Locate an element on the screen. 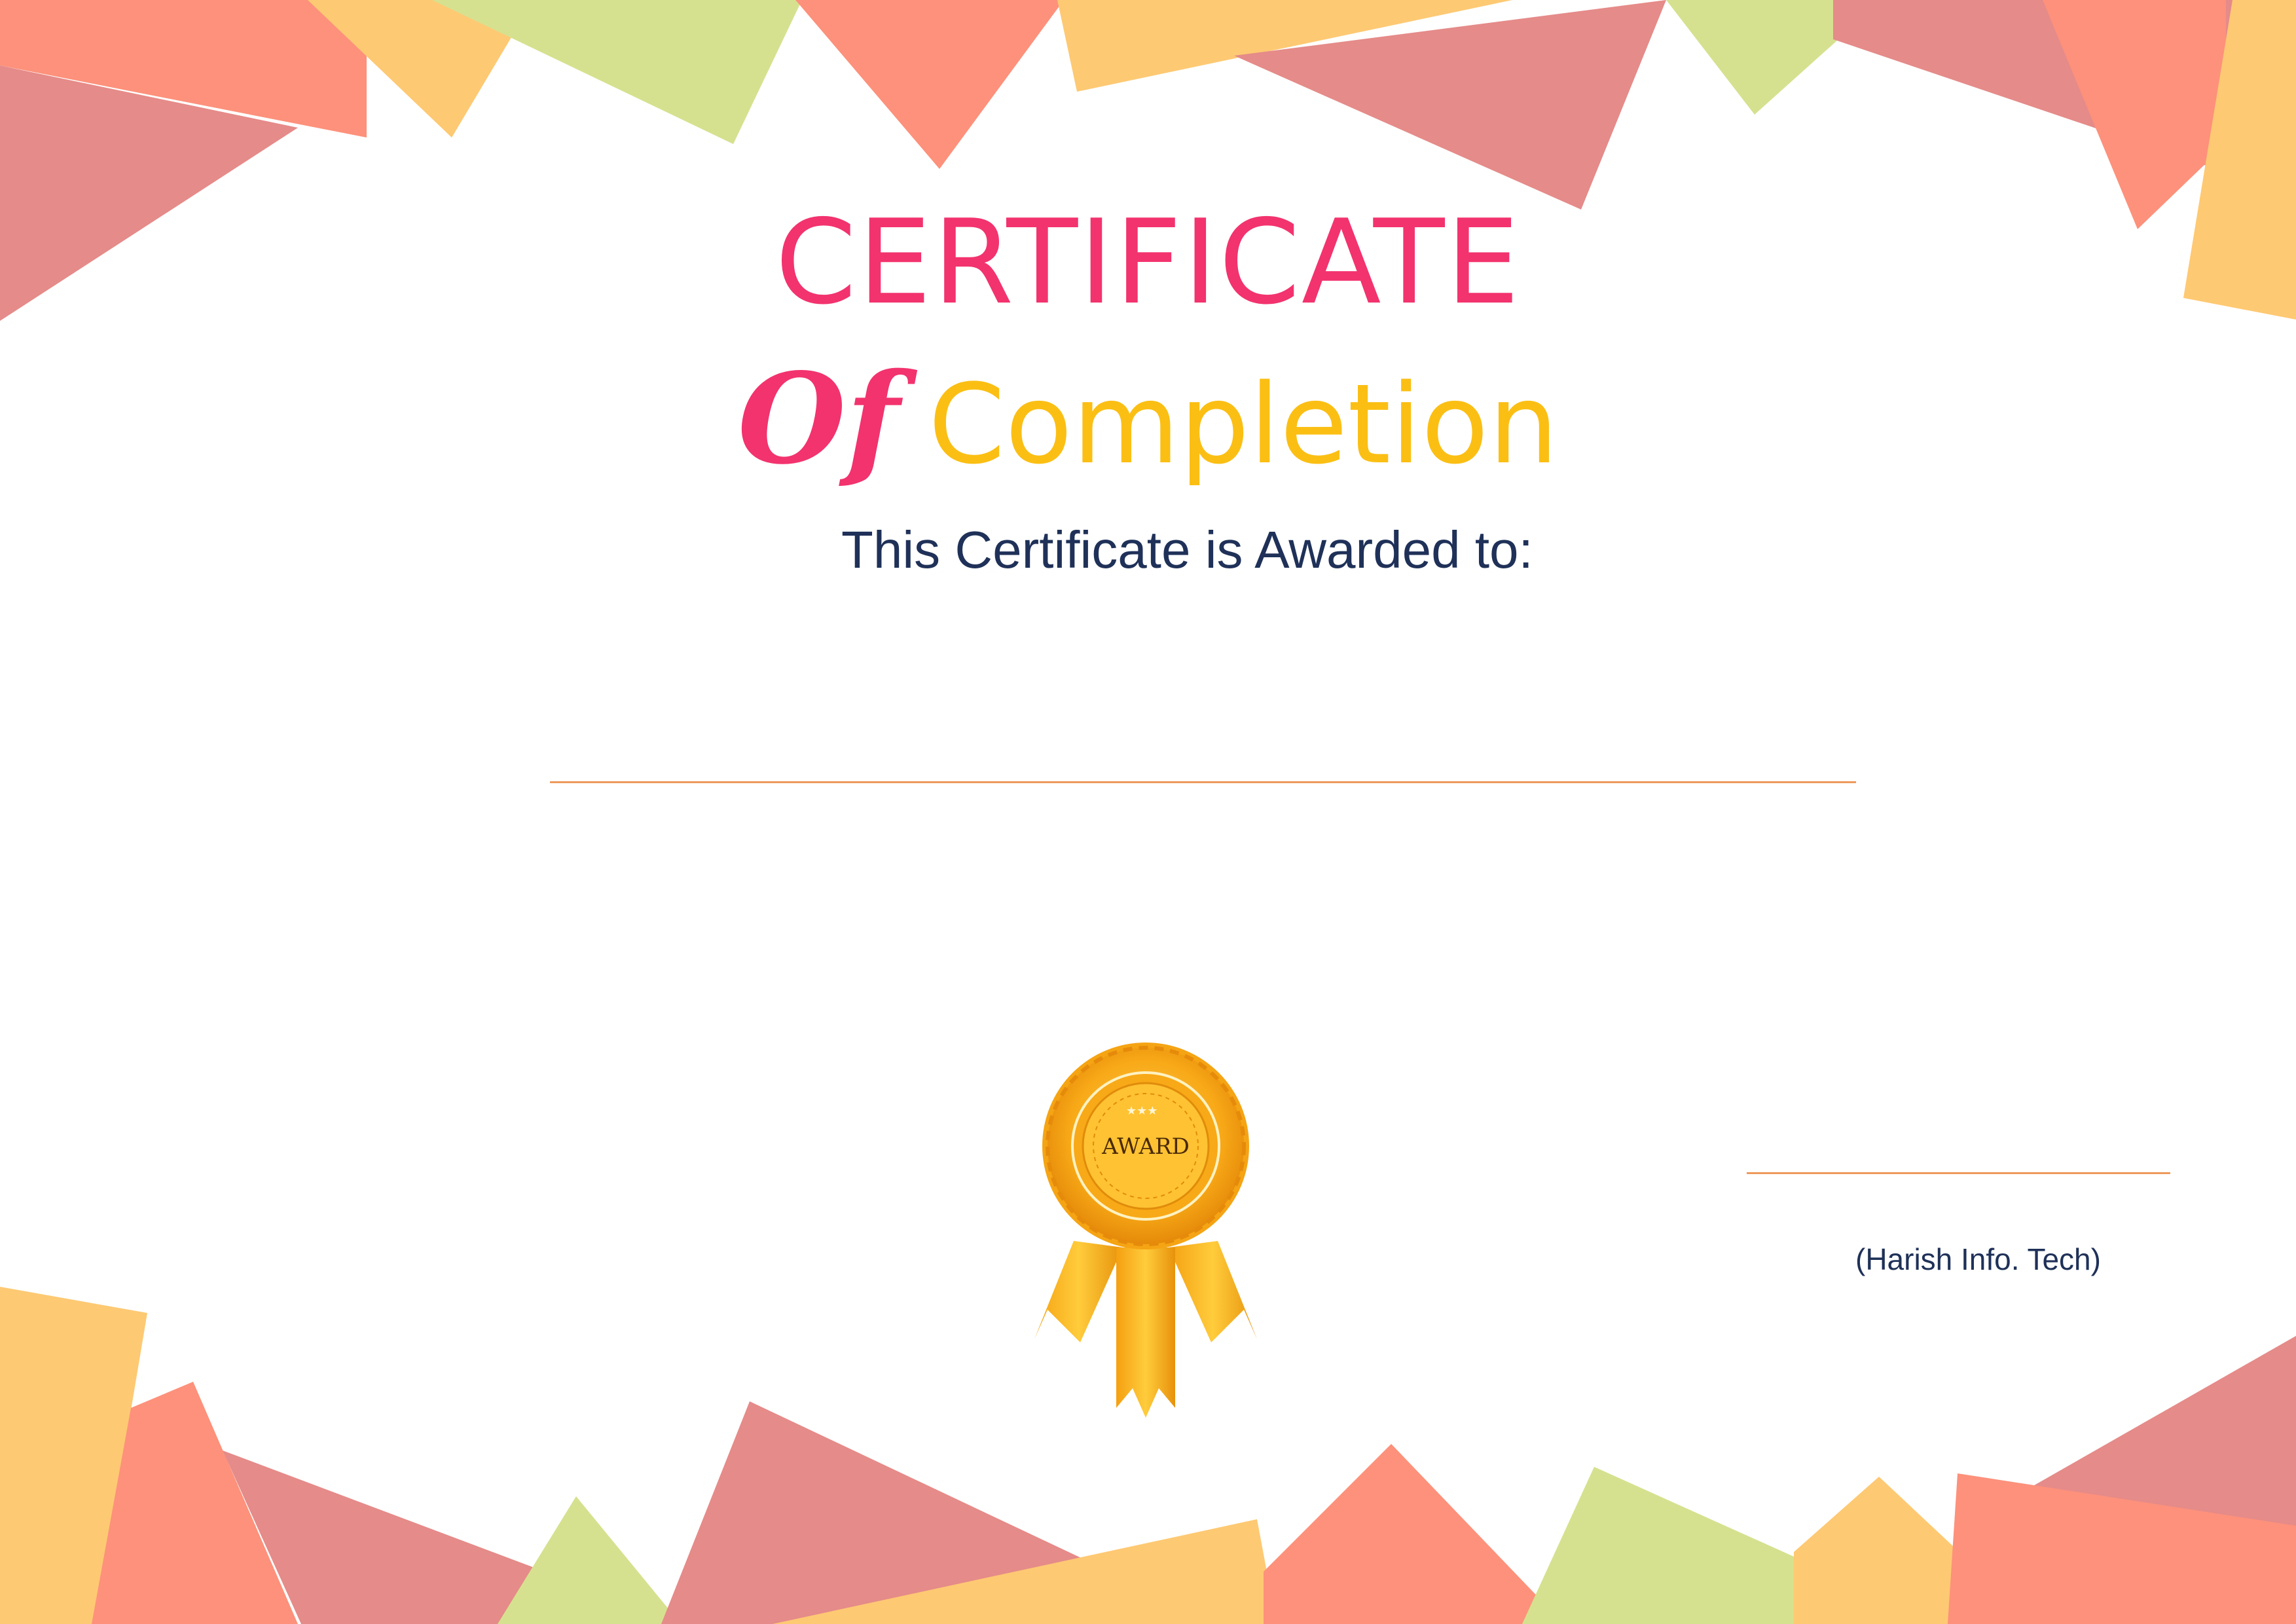 The width and height of the screenshot is (2296, 1624). title-completion-word: Completion is located at coordinates (1243, 424).